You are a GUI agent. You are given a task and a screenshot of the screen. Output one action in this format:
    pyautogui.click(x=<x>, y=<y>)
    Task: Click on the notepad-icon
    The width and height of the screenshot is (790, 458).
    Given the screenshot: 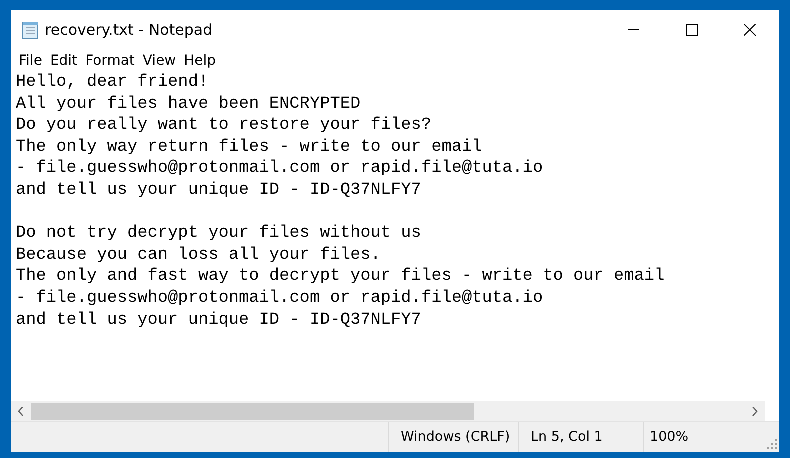 What is the action you would take?
    pyautogui.click(x=30, y=30)
    